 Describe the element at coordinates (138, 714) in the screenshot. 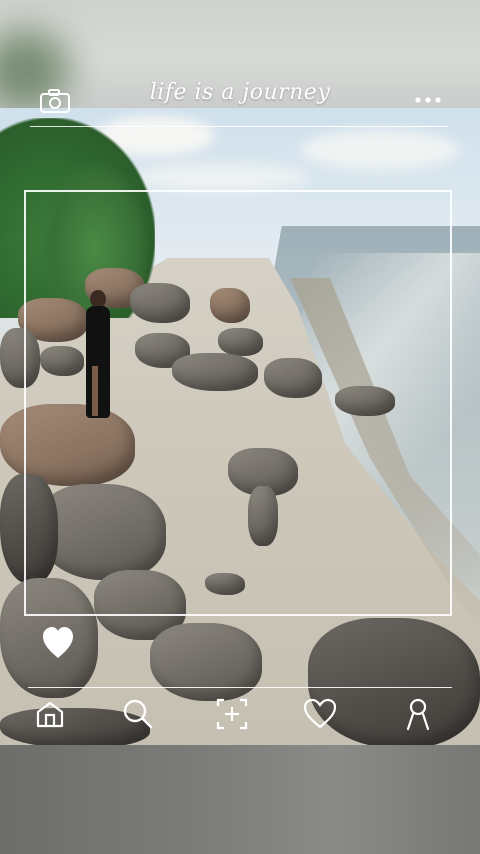

I see `search-icon` at that location.